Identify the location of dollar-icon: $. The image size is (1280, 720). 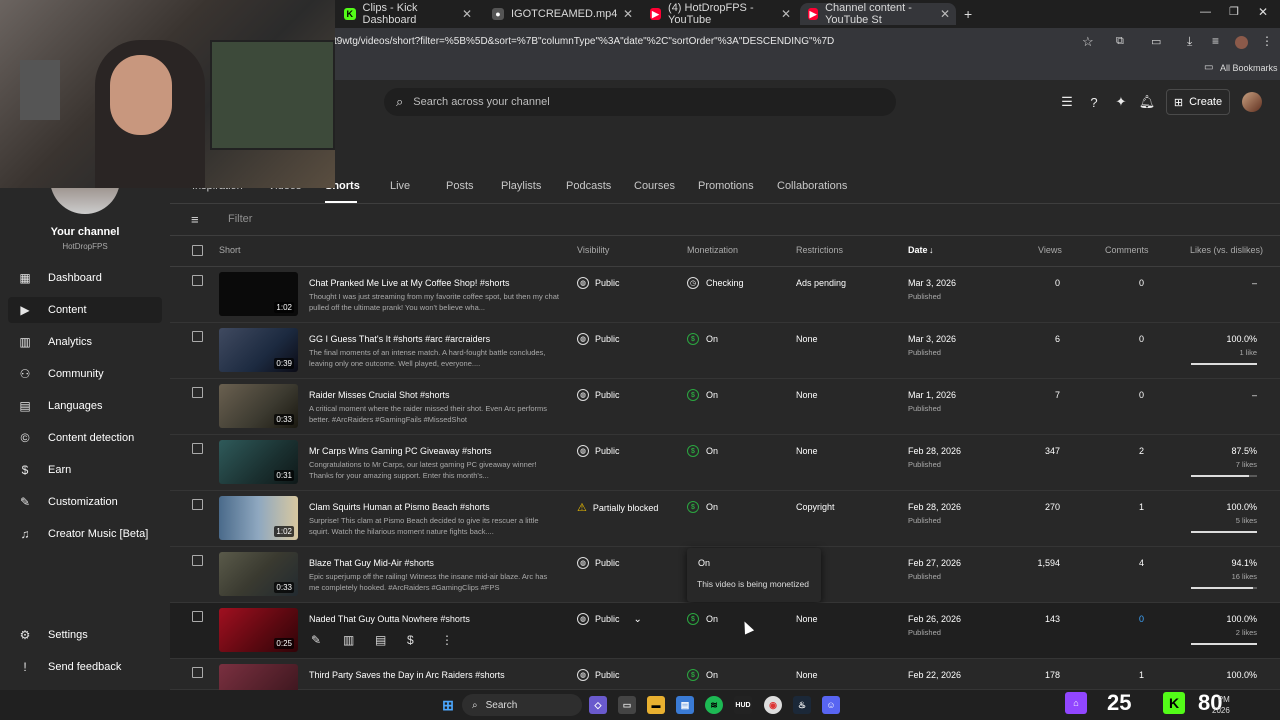
(410, 640).